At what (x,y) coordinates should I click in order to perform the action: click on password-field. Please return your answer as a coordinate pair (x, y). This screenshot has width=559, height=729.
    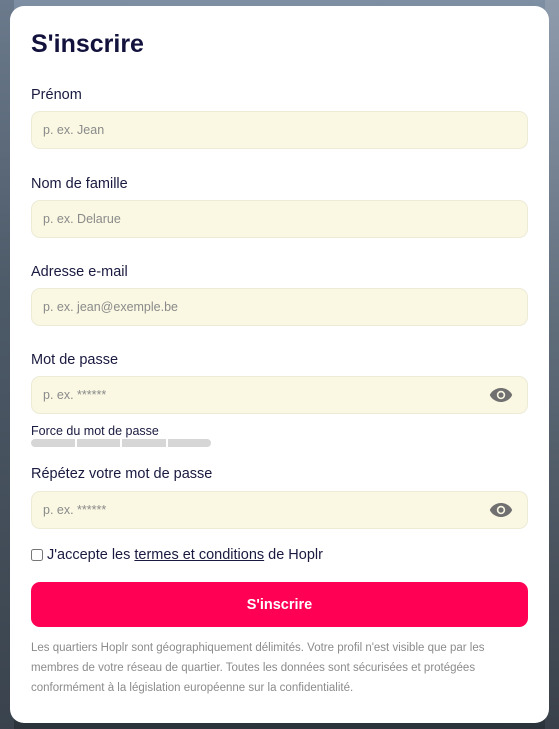
    Looking at the image, I should click on (279, 395).